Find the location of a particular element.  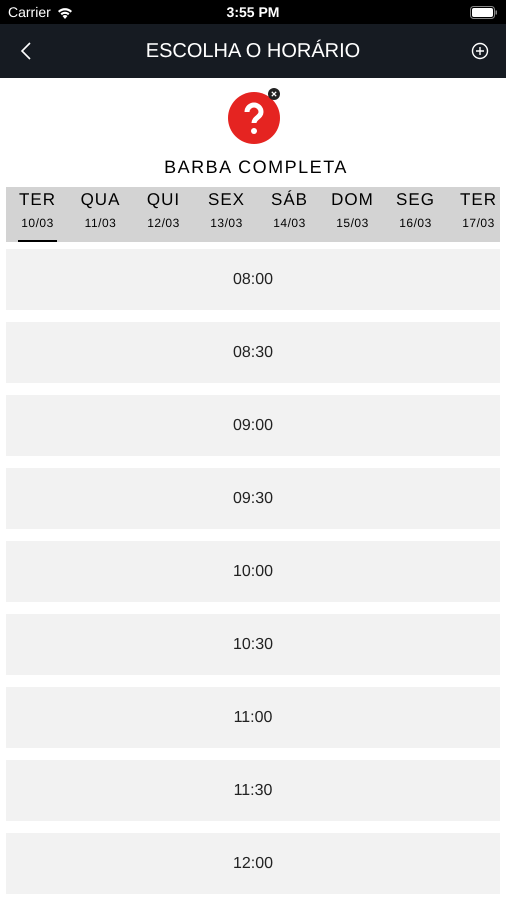

wifi-icon is located at coordinates (65, 12).